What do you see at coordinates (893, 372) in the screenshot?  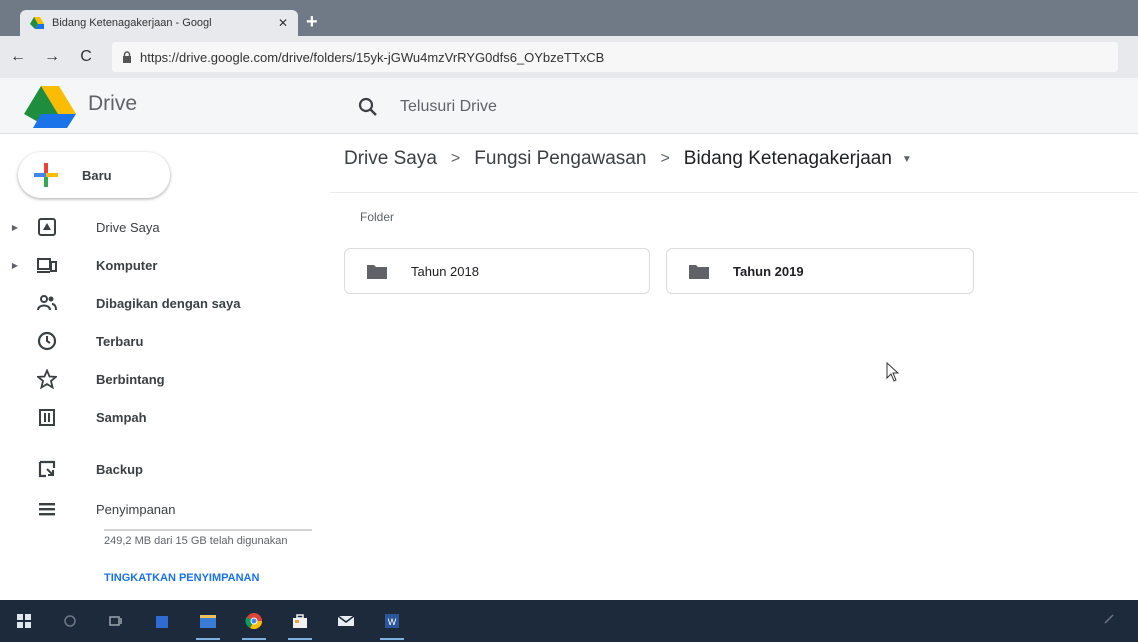 I see `mouse-cursor-icon` at bounding box center [893, 372].